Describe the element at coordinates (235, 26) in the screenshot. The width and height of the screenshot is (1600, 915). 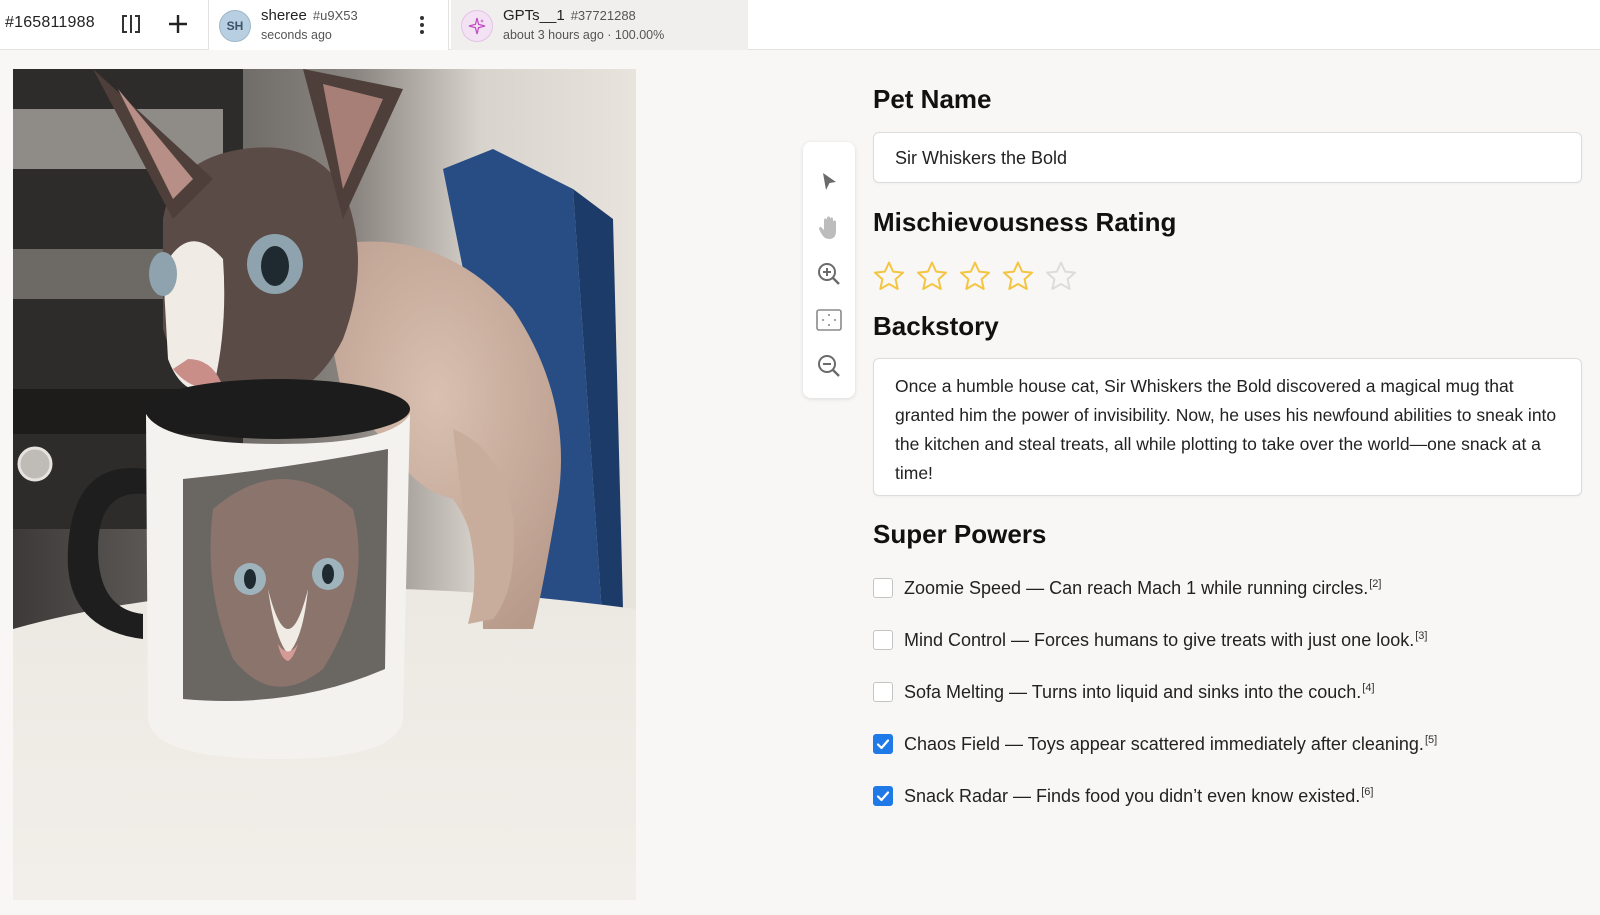
I see `avatar: SH` at that location.